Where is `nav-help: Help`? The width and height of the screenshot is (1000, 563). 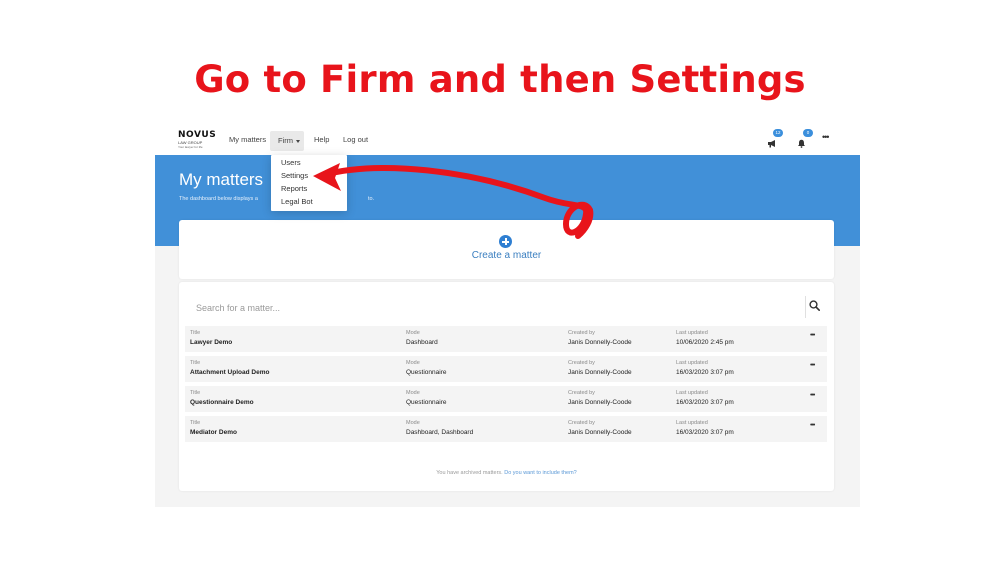
nav-help: Help is located at coordinates (321, 139).